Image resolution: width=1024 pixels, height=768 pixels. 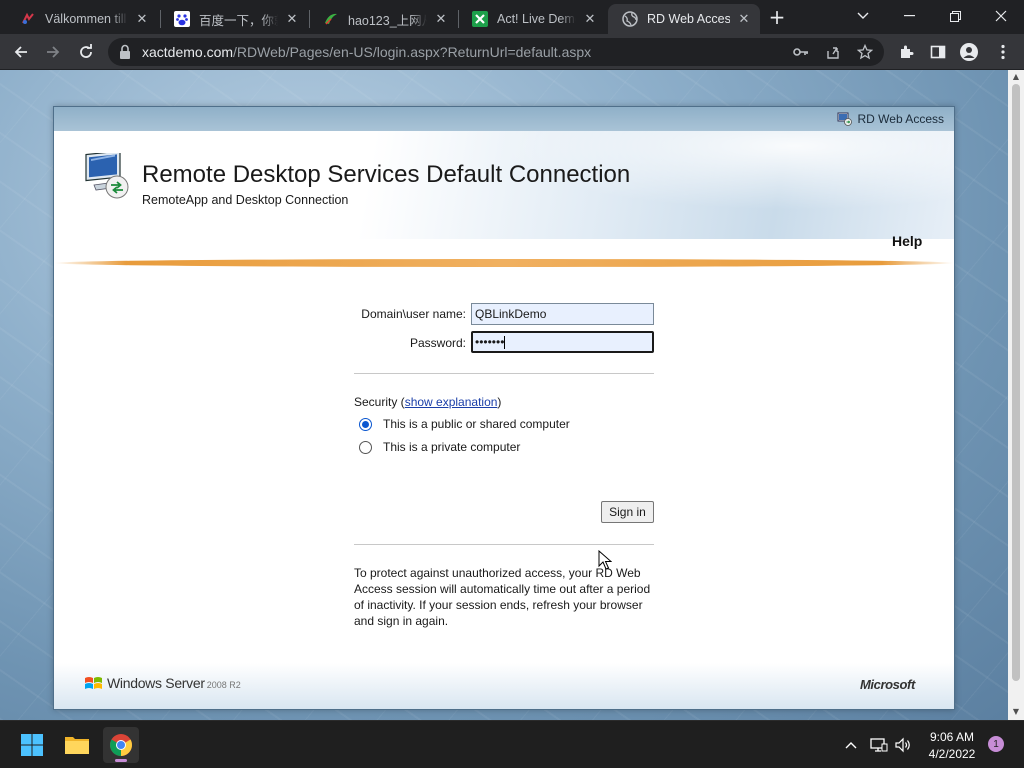 I want to click on tray-chevron-up-icon, so click(x=851, y=745).